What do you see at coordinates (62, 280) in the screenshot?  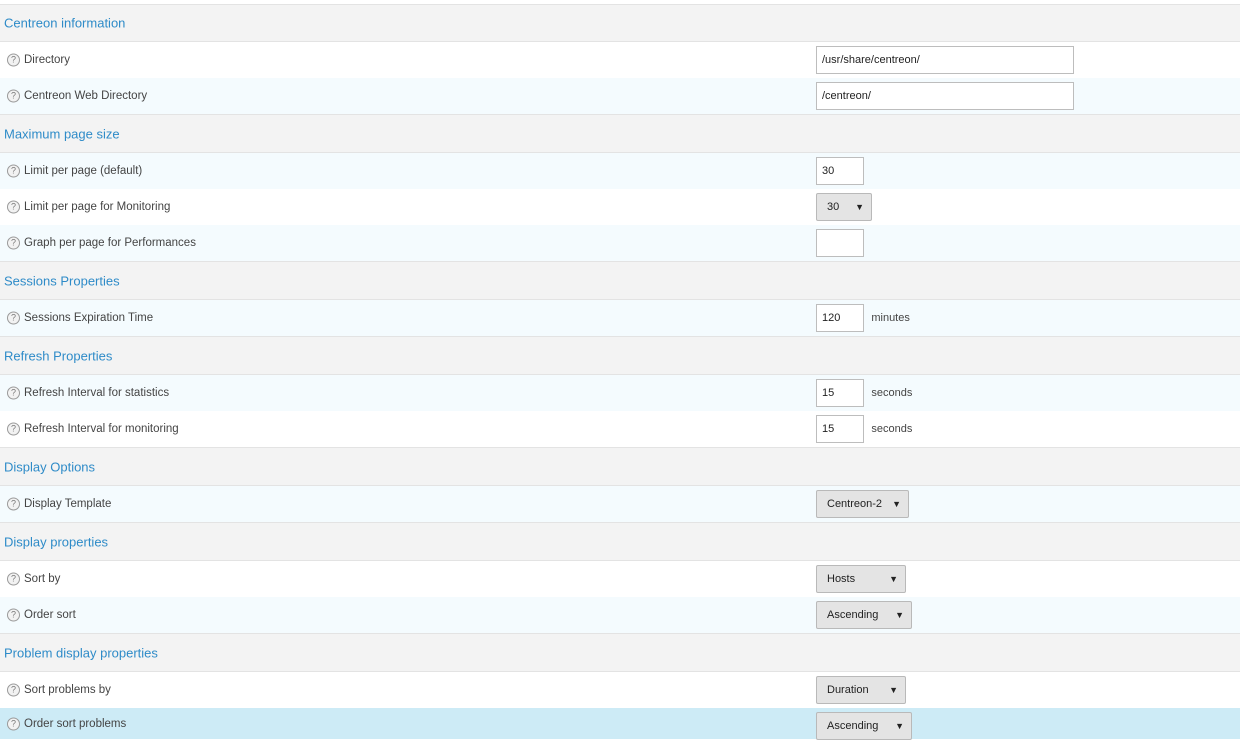 I see `section-title: Sessions Properties` at bounding box center [62, 280].